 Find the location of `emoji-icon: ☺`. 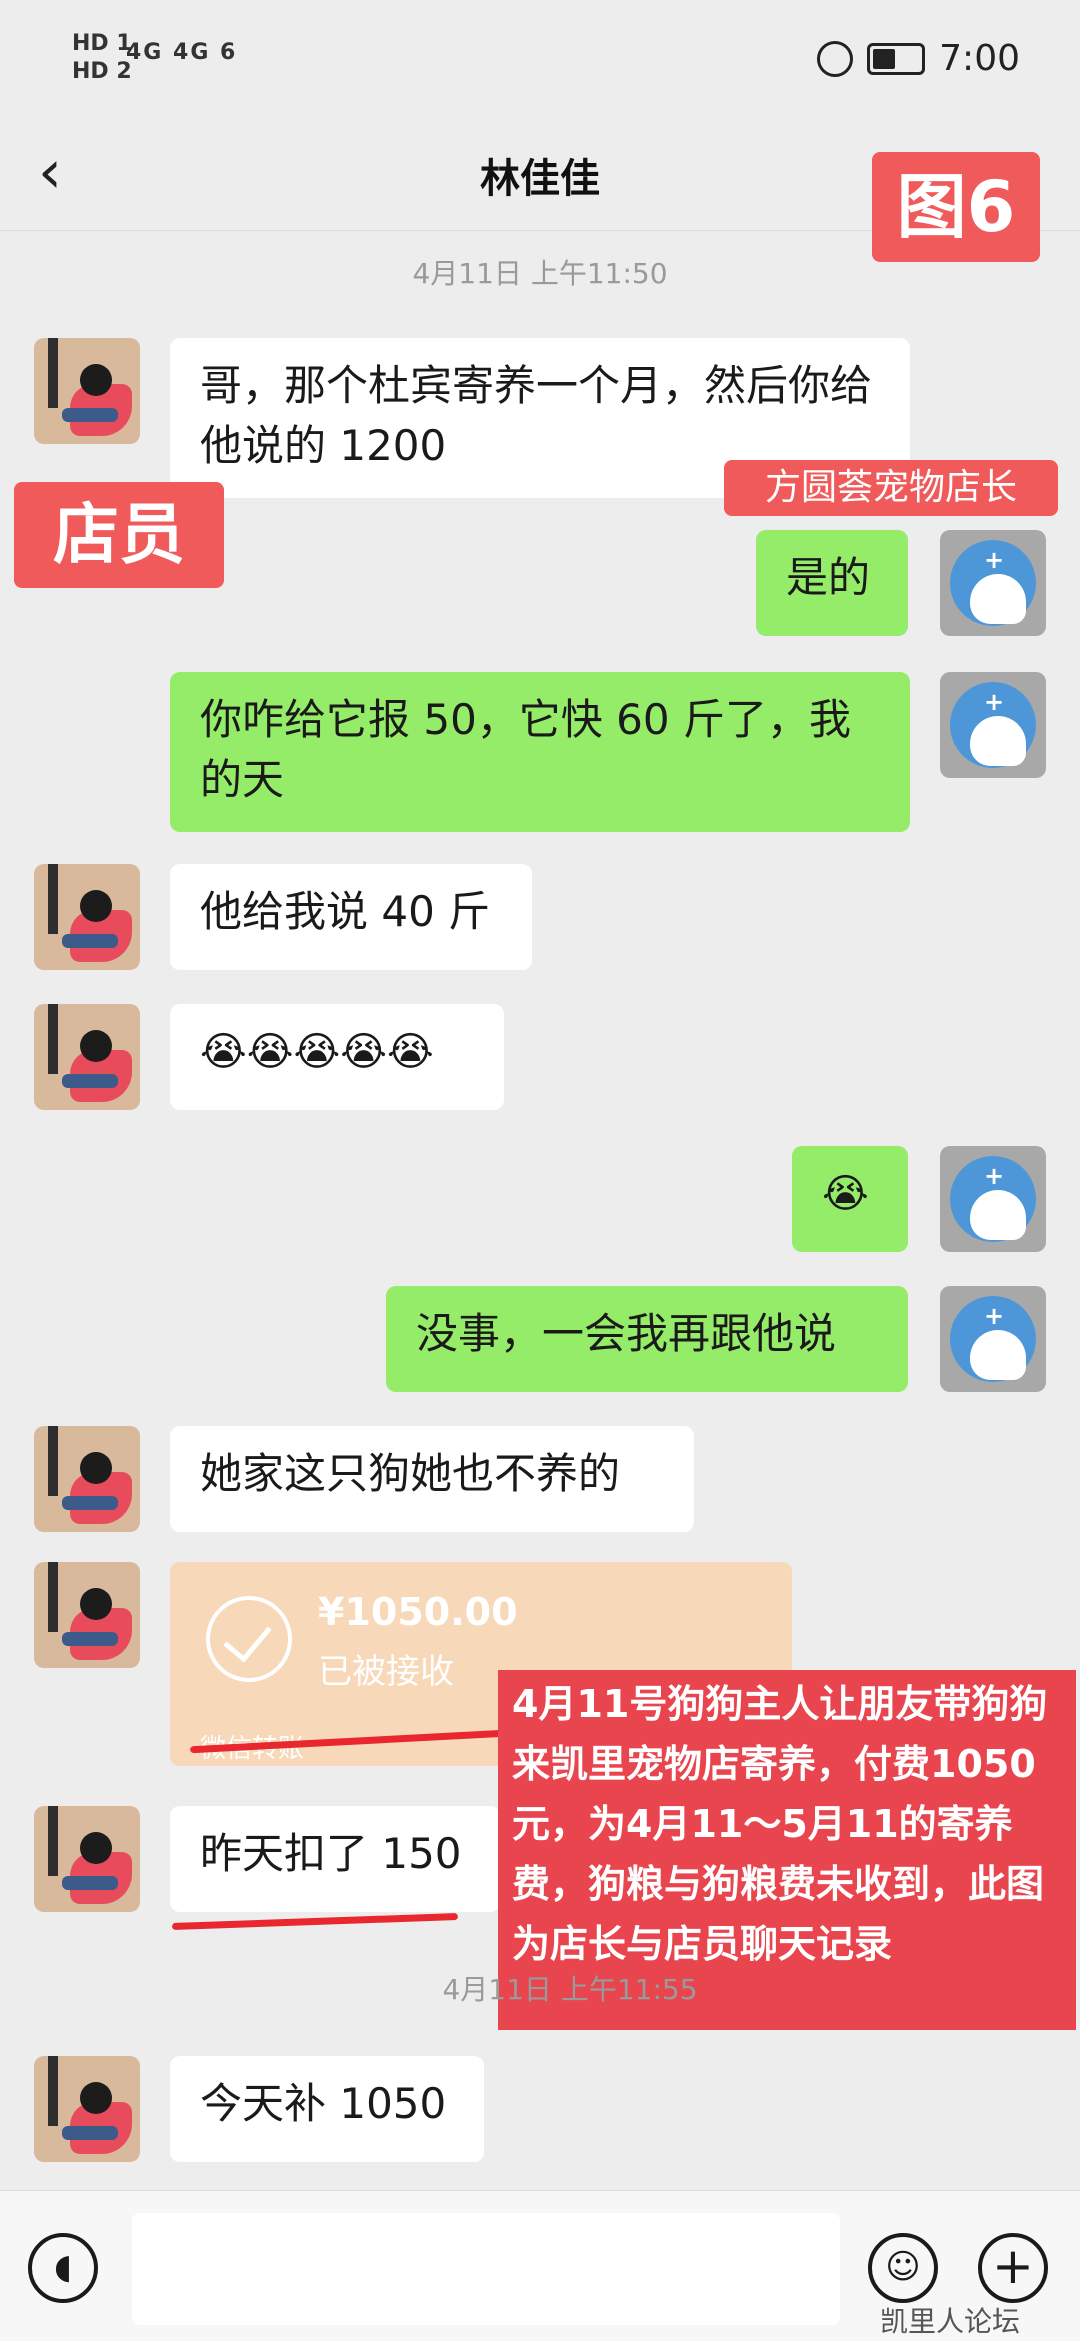

emoji-icon: ☺ is located at coordinates (903, 2268).